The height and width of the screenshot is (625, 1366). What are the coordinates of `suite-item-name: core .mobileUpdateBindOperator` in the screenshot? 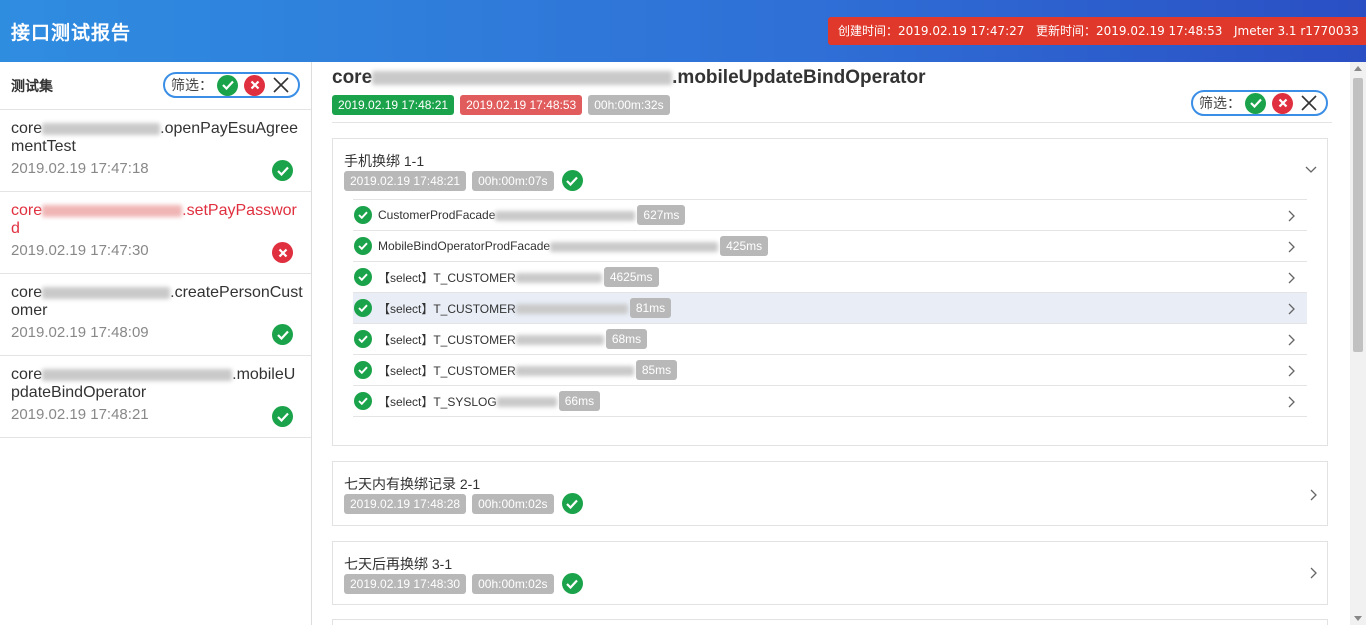 It's located at (153, 383).